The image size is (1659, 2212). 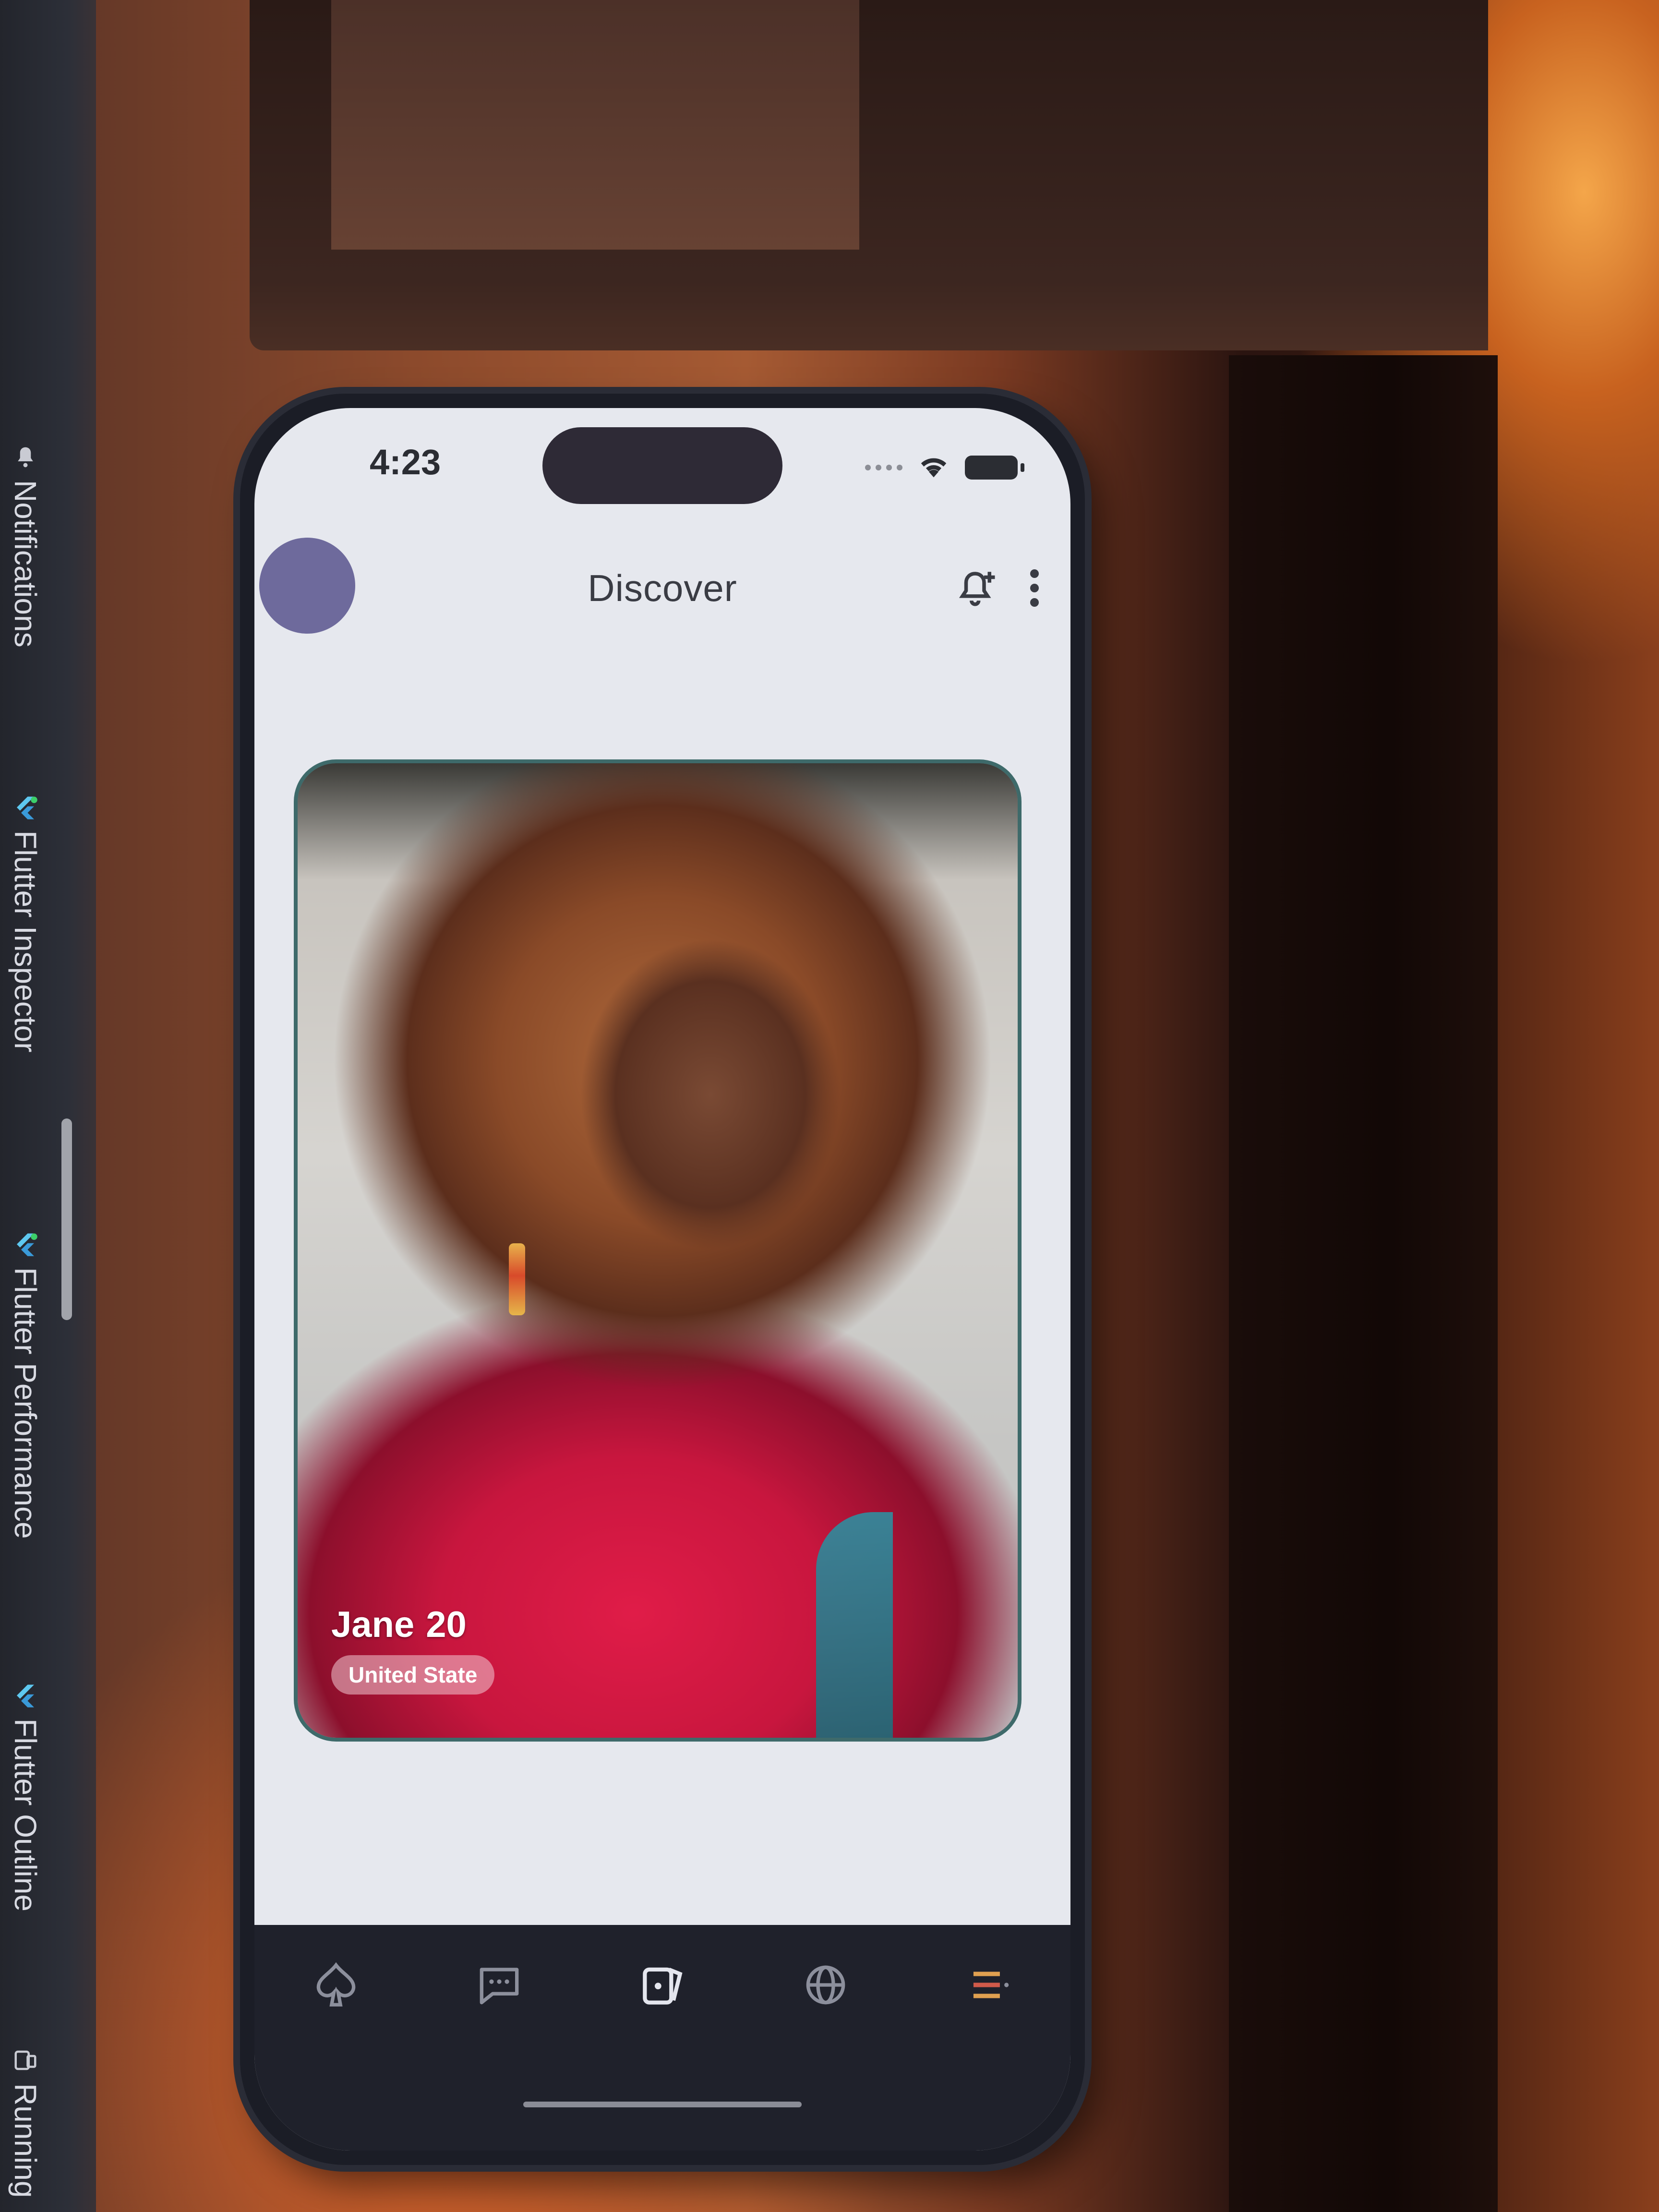 I want to click on globe-icon, so click(x=825, y=1985).